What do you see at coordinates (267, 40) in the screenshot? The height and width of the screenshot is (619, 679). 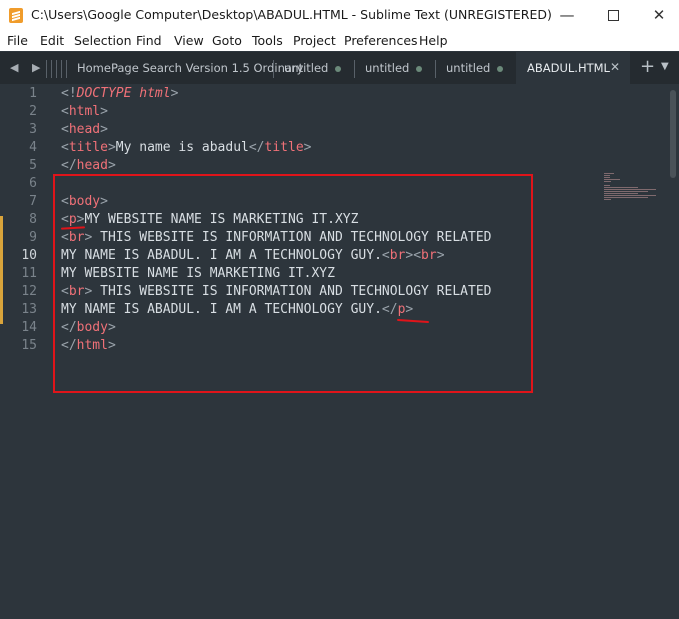 I see `menu-tools: Tools` at bounding box center [267, 40].